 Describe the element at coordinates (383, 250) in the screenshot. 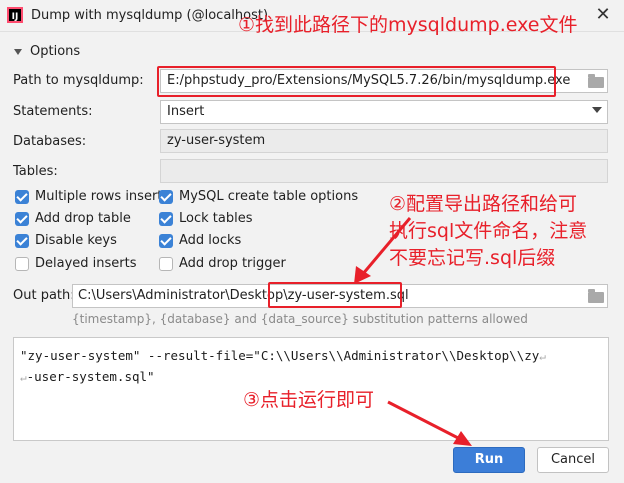

I see `arrow-to-filename` at that location.